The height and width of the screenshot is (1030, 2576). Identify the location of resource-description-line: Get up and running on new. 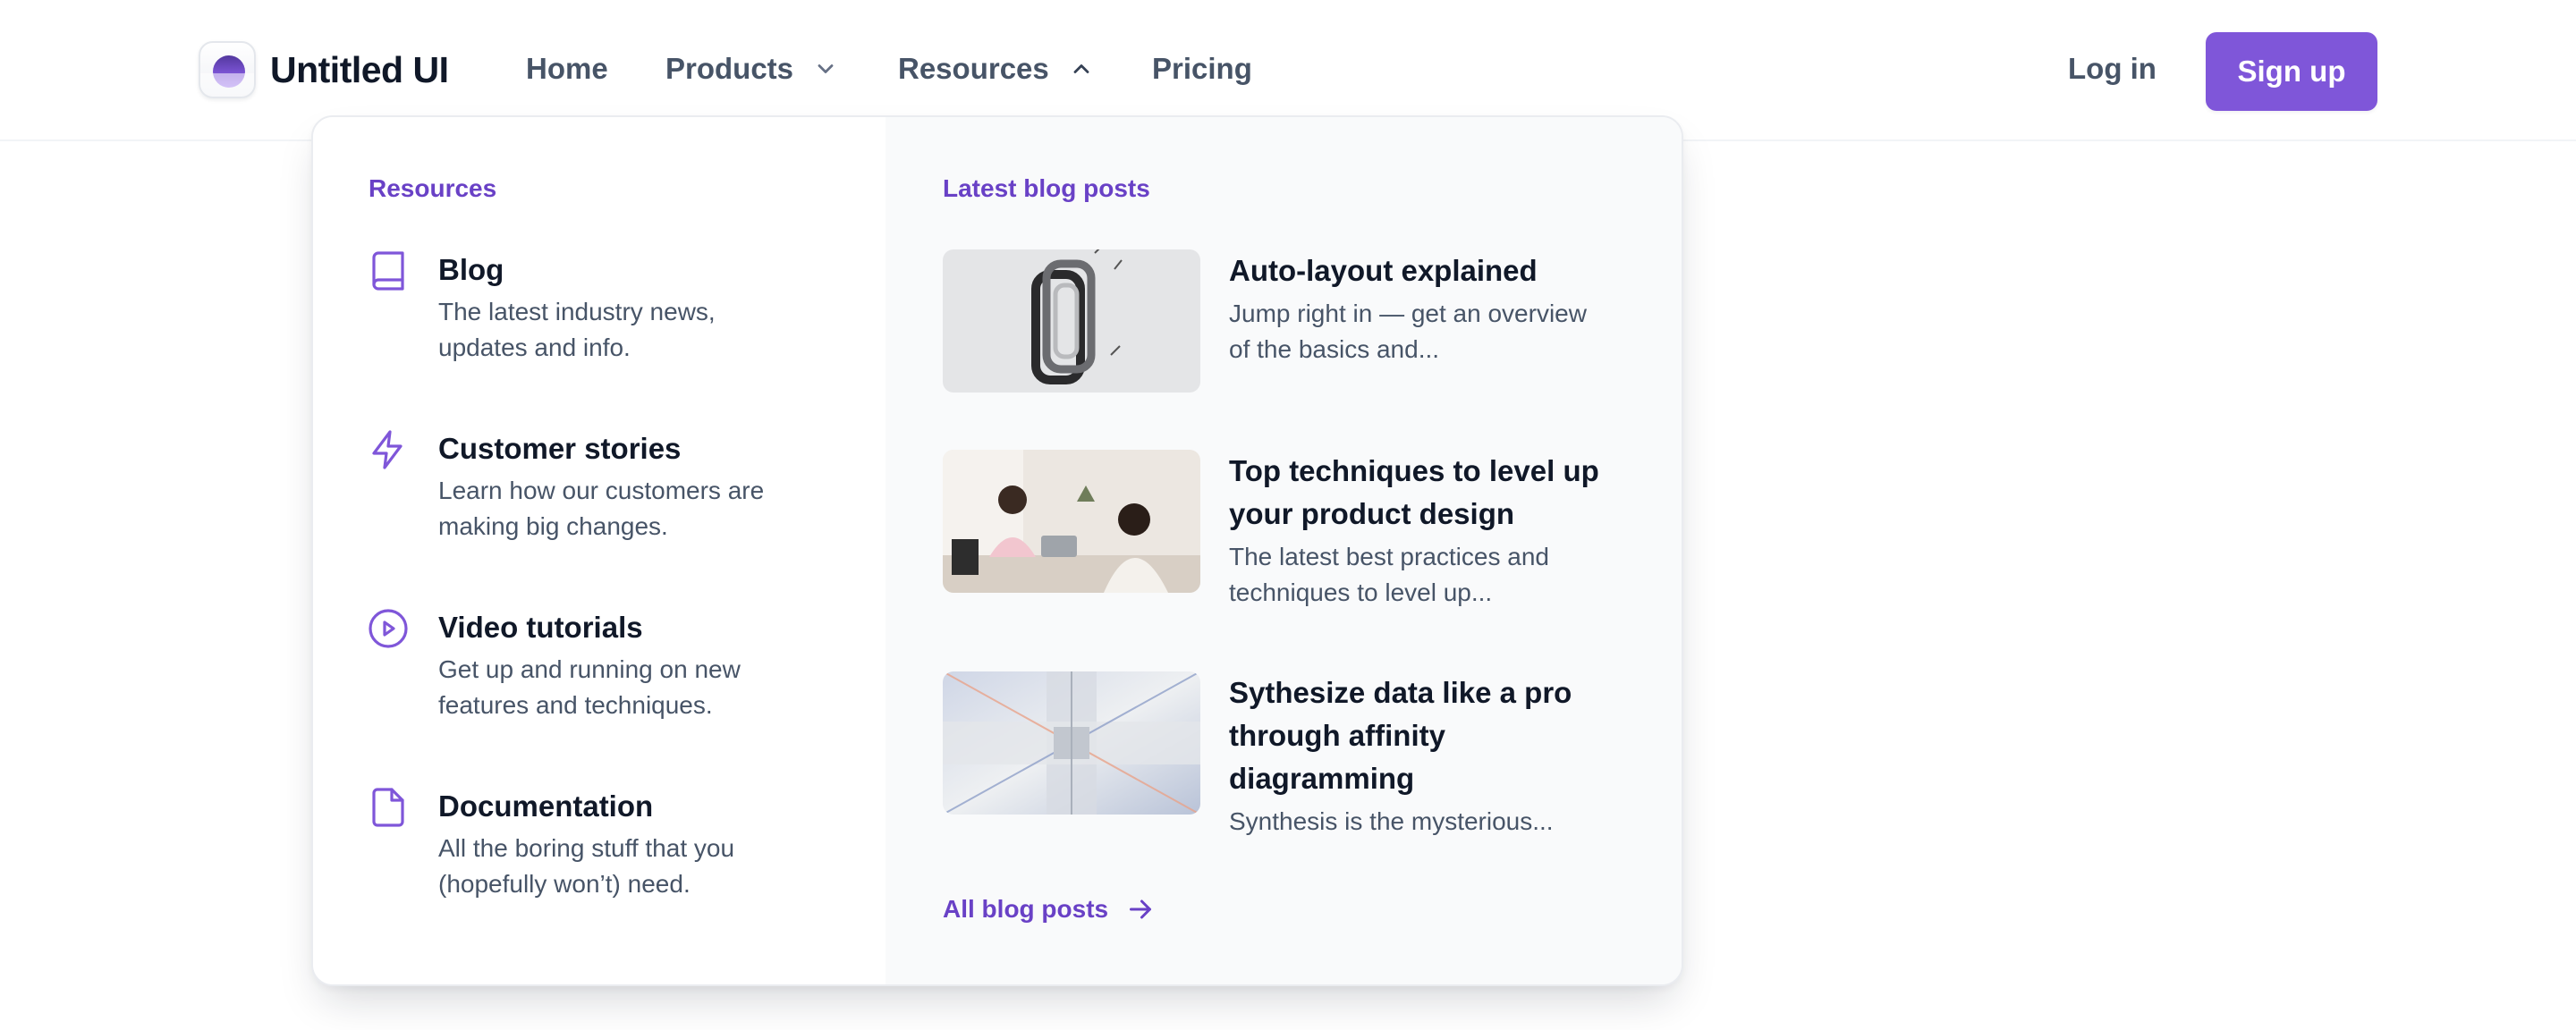
(589, 669).